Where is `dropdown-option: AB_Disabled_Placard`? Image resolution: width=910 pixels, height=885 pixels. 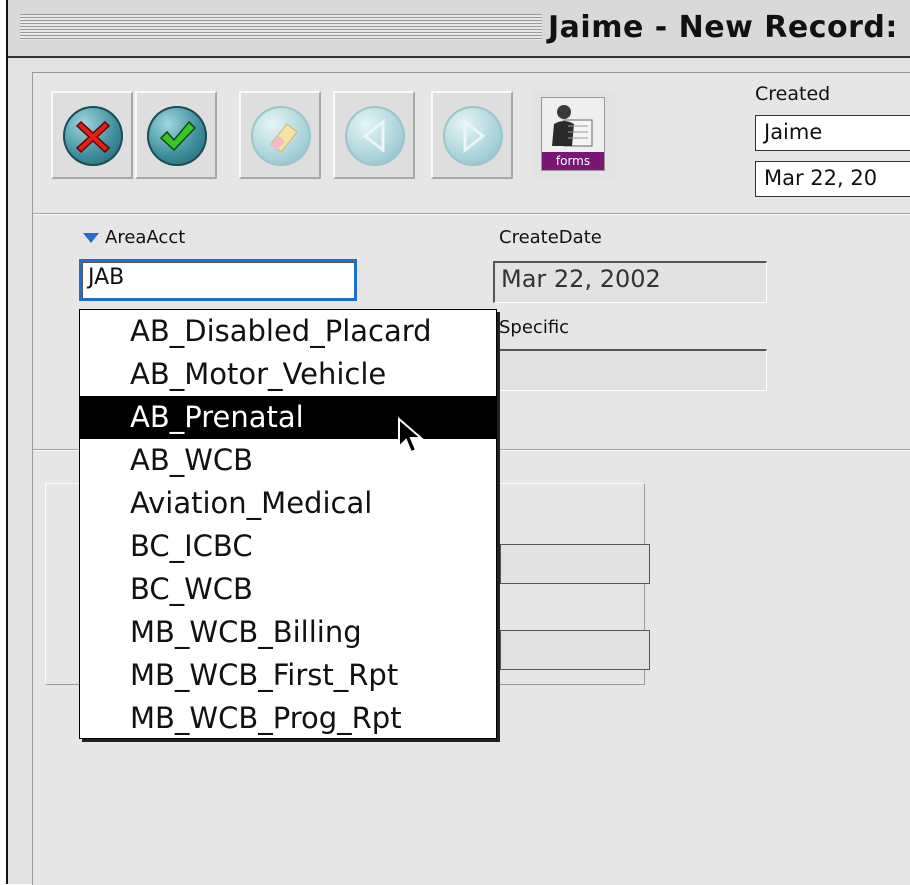 dropdown-option: AB_Disabled_Placard is located at coordinates (288, 331).